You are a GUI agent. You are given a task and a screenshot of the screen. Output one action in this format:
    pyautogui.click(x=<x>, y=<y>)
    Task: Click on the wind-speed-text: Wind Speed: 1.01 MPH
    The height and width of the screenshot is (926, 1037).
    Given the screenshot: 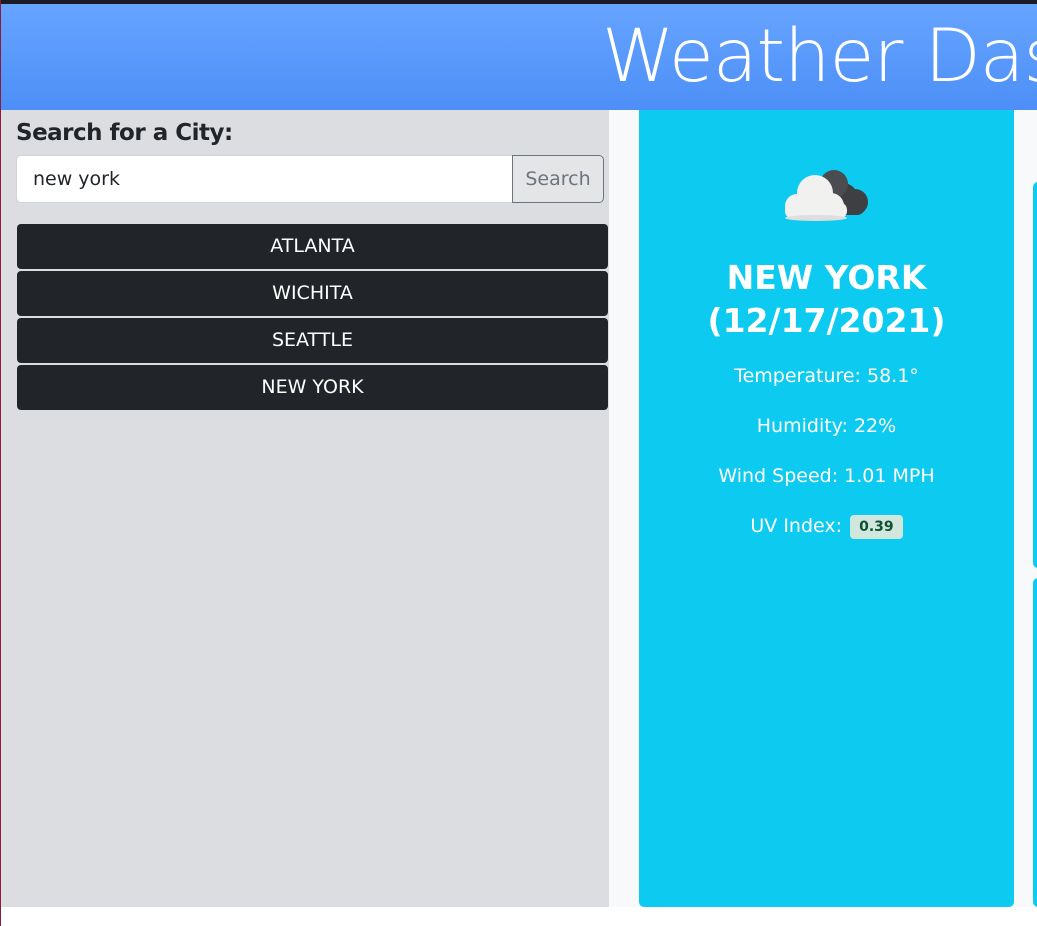 What is the action you would take?
    pyautogui.click(x=826, y=476)
    